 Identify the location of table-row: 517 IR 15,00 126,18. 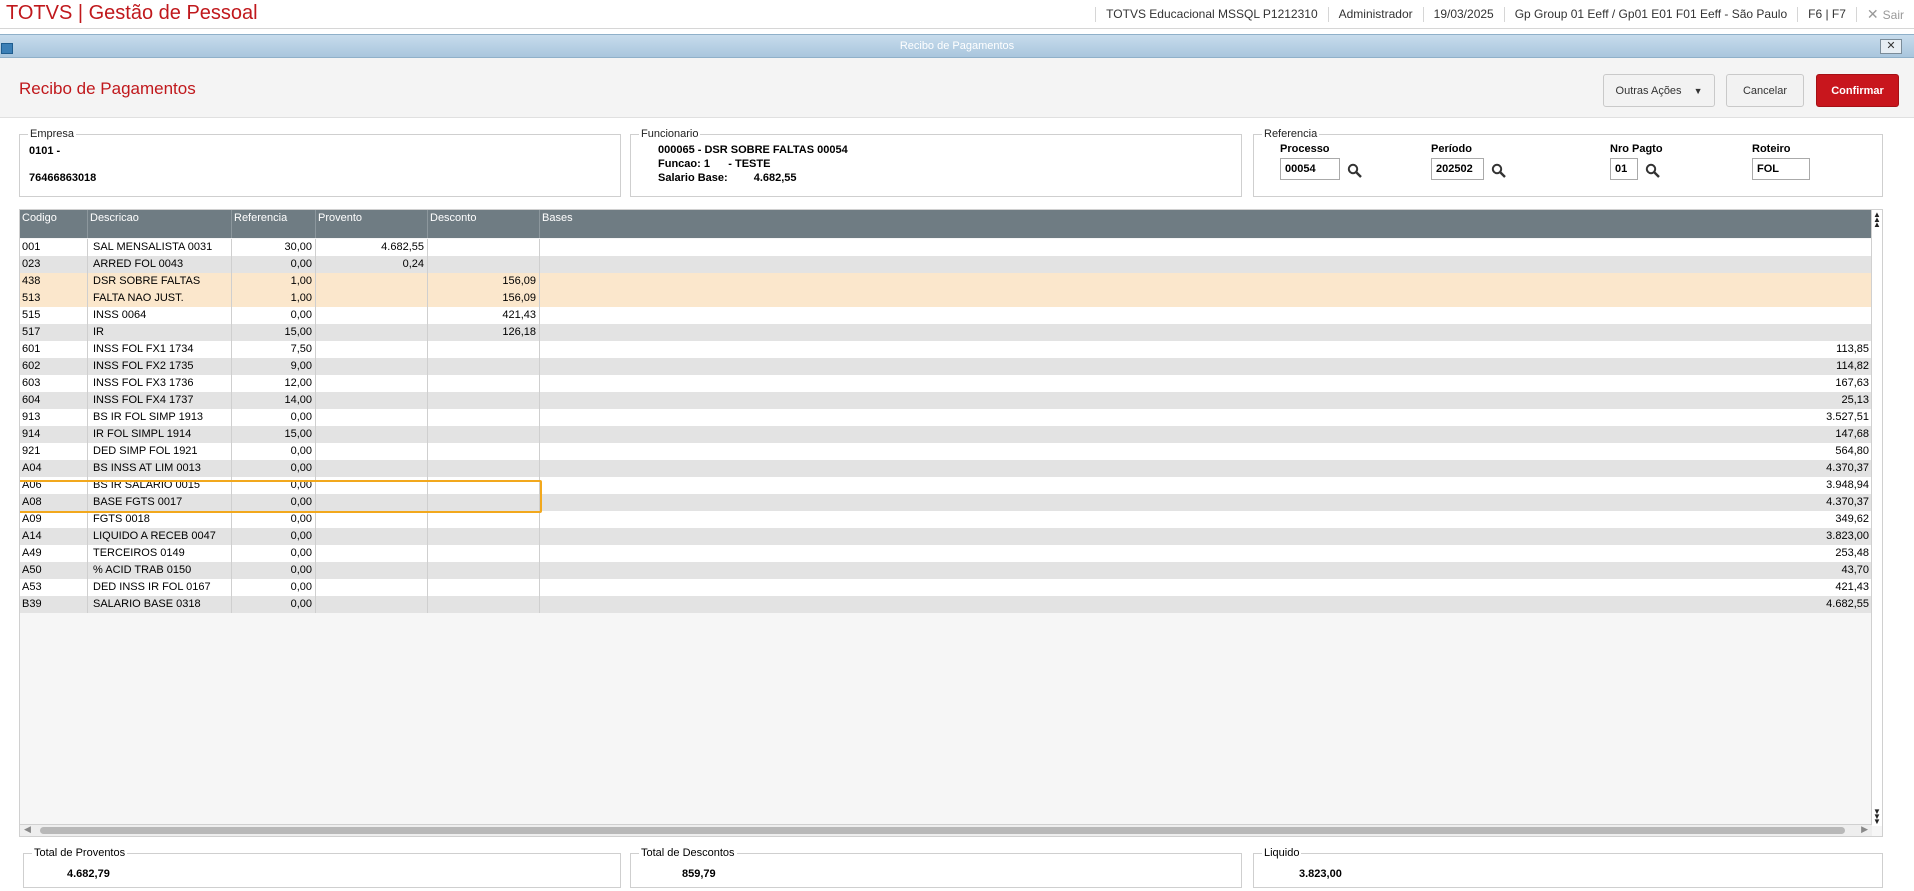
(946, 332).